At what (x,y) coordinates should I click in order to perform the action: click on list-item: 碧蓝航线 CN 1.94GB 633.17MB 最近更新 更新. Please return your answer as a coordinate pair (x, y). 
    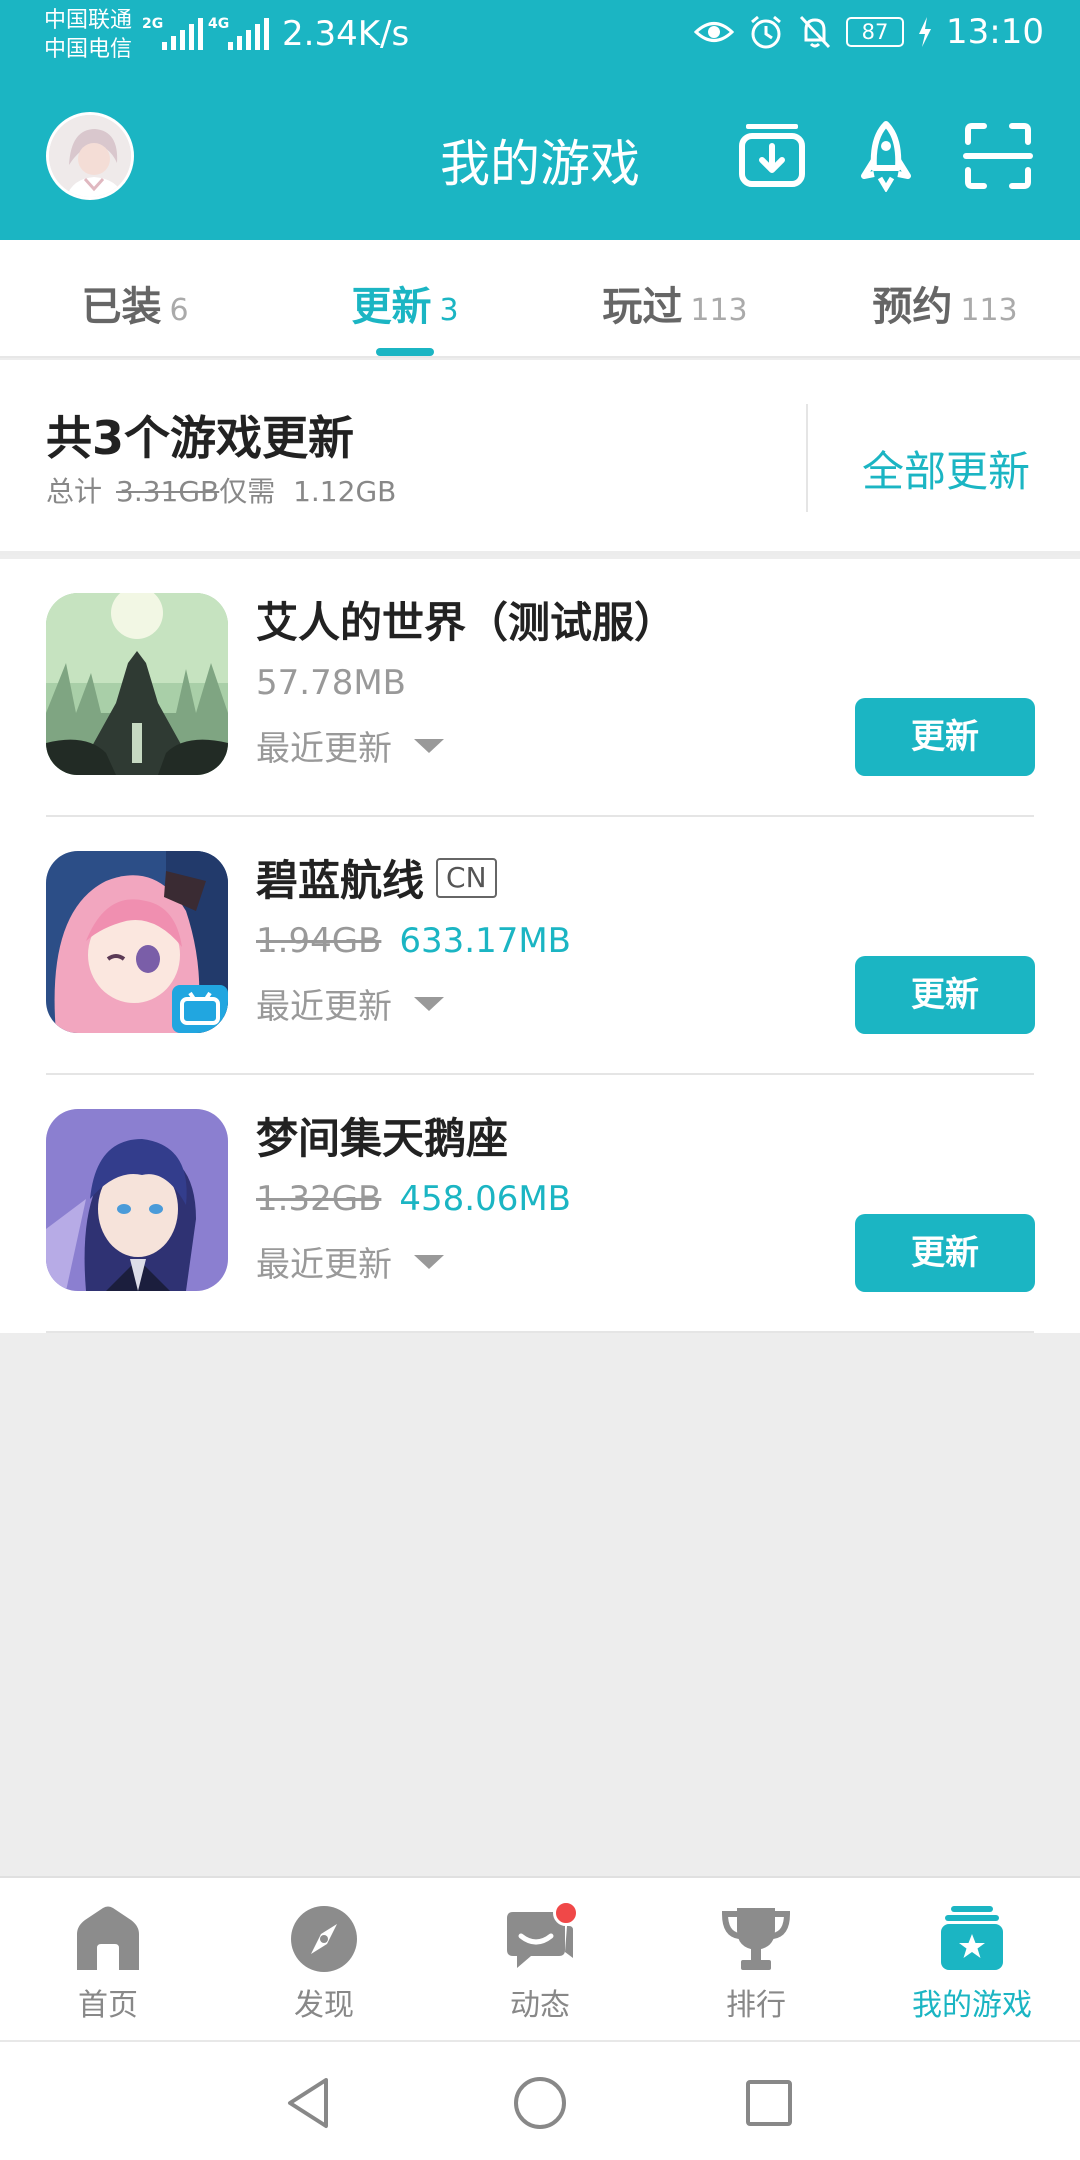
    Looking at the image, I should click on (540, 946).